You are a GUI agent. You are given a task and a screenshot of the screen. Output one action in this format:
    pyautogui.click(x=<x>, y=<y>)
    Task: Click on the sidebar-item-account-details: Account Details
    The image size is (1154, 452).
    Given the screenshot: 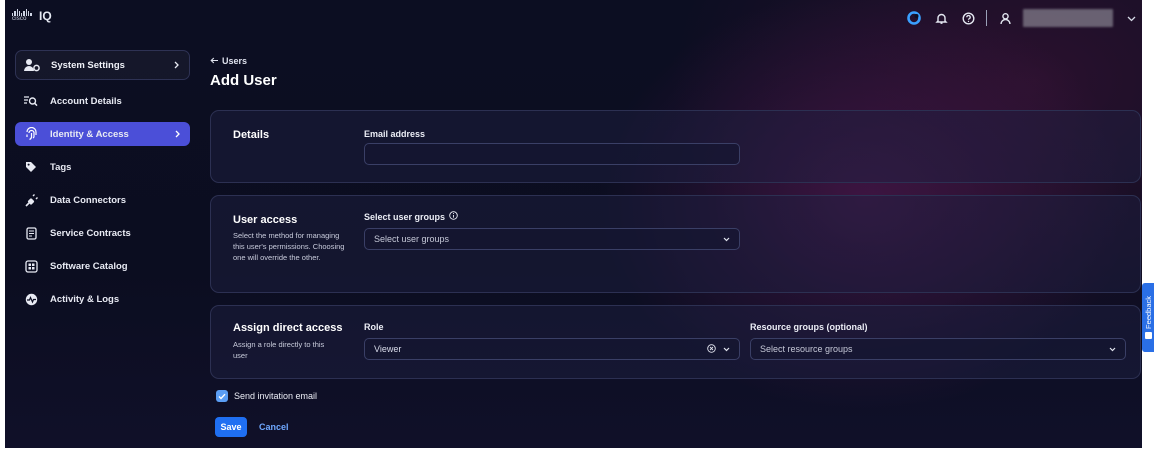 What is the action you would take?
    pyautogui.click(x=102, y=101)
    